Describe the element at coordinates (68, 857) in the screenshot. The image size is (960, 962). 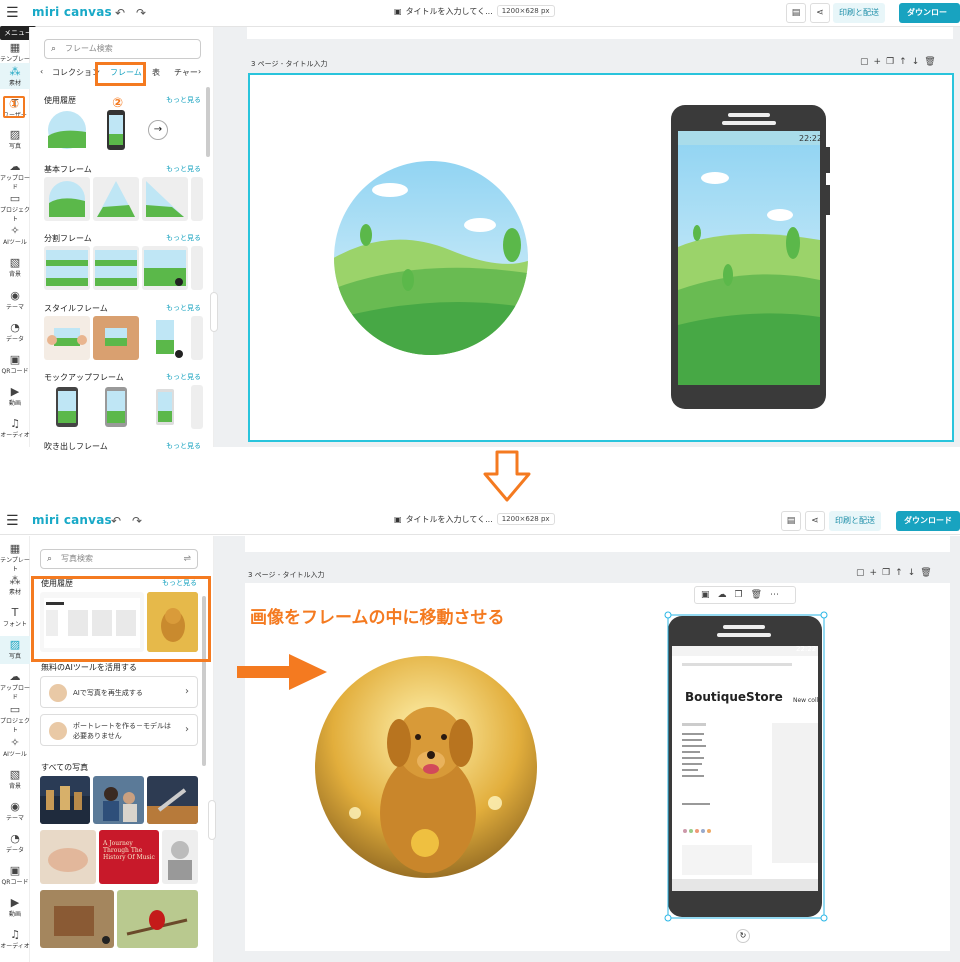
I see `photo-thumb-hands` at that location.